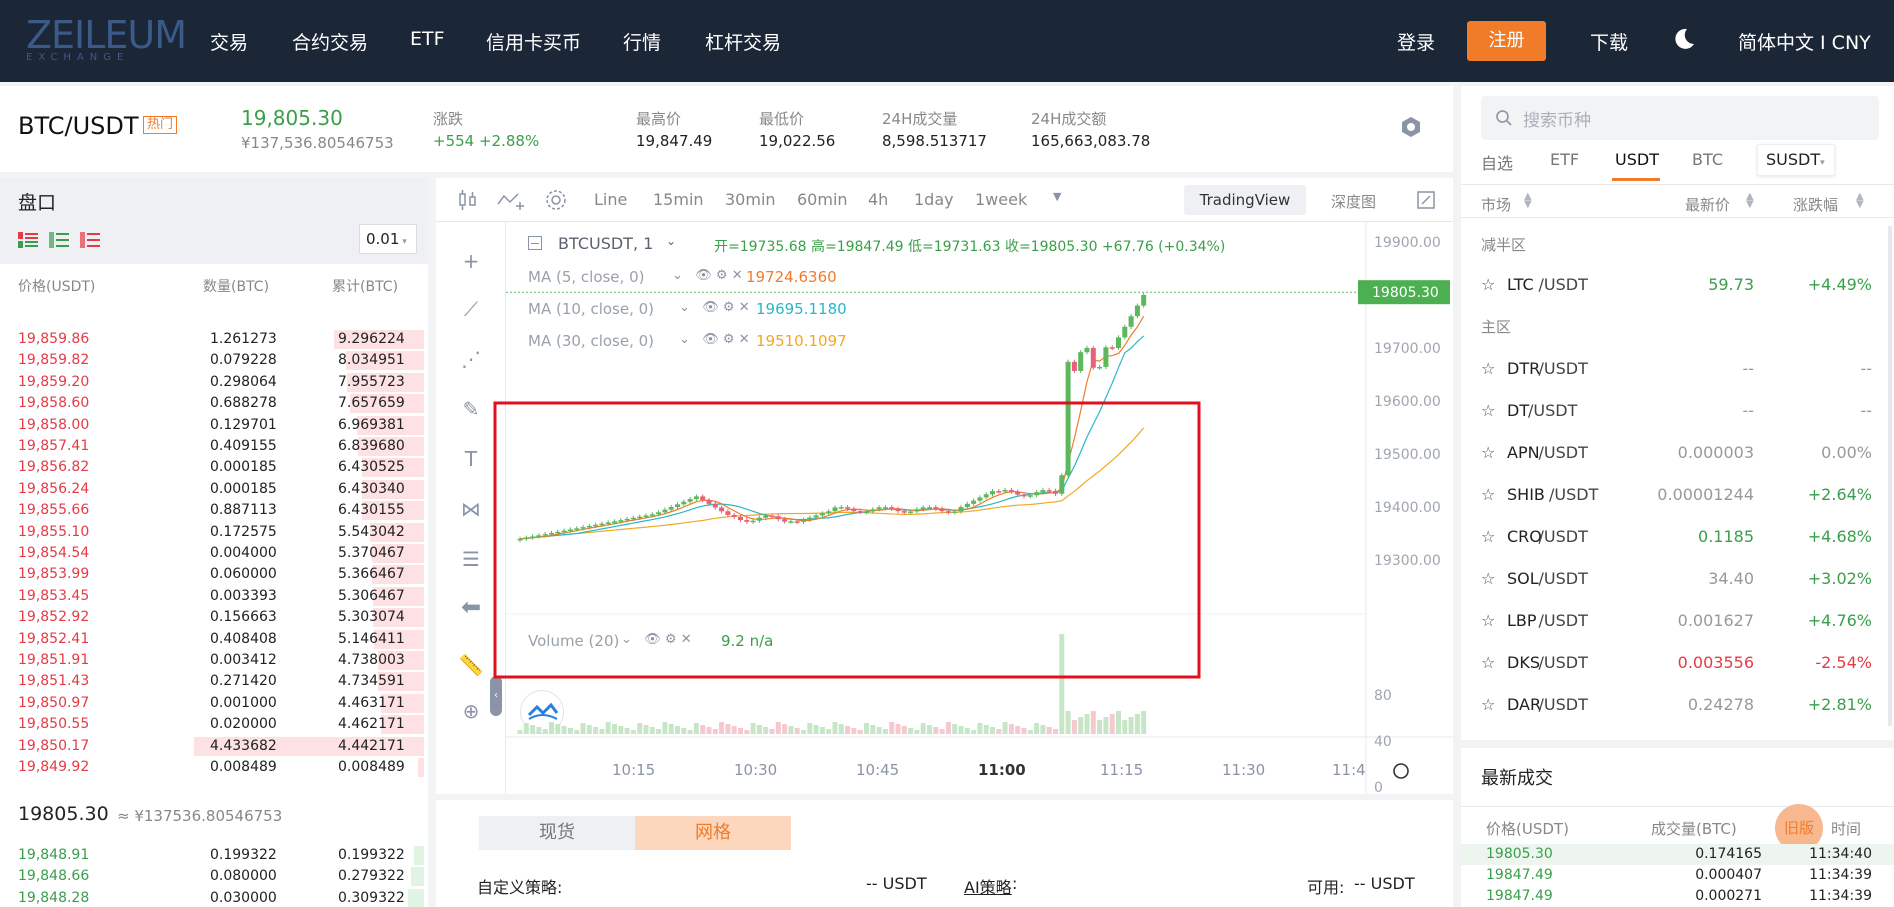 This screenshot has width=1894, height=907. Describe the element at coordinates (1677, 621) in the screenshot. I see `market-row-lbp: ☆ LBP/USDT 0.001627 +4.76%` at that location.